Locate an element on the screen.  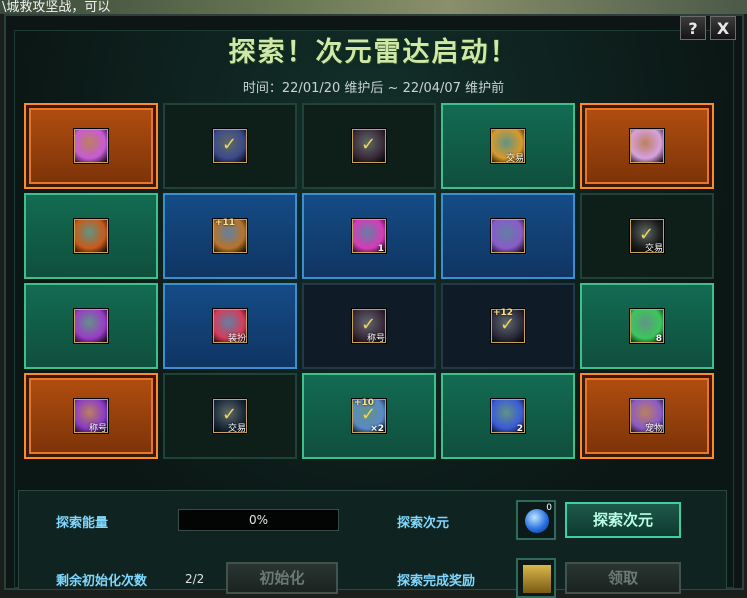
pet-egg-icon: 宠物 is located at coordinates (647, 416).